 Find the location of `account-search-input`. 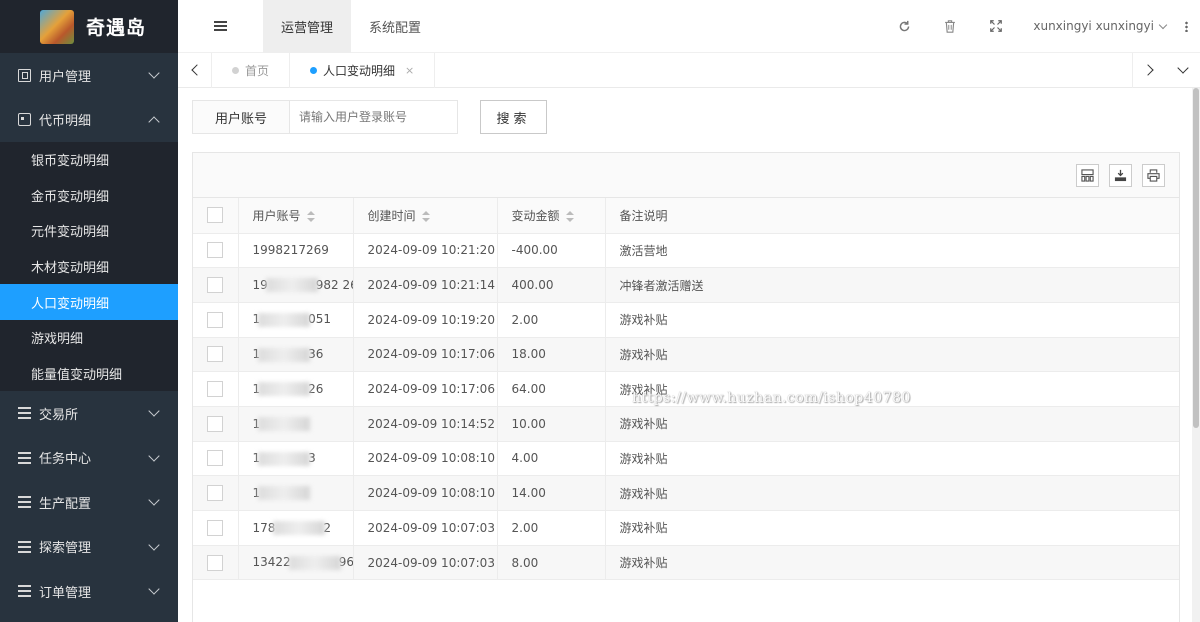

account-search-input is located at coordinates (374, 117).